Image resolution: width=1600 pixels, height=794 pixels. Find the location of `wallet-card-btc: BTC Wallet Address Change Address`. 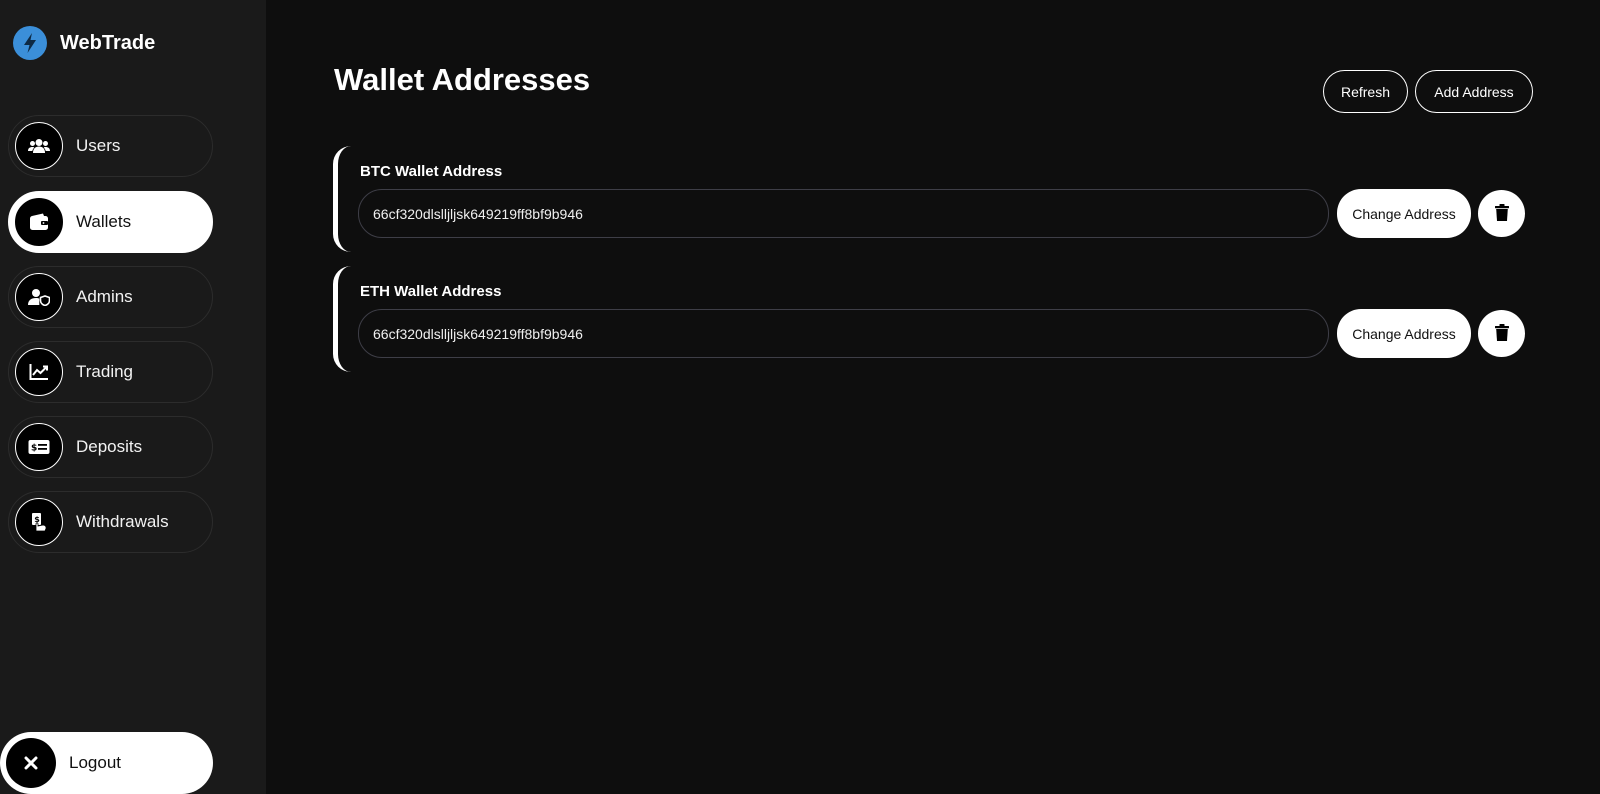

wallet-card-btc: BTC Wallet Address Change Address is located at coordinates (933, 199).